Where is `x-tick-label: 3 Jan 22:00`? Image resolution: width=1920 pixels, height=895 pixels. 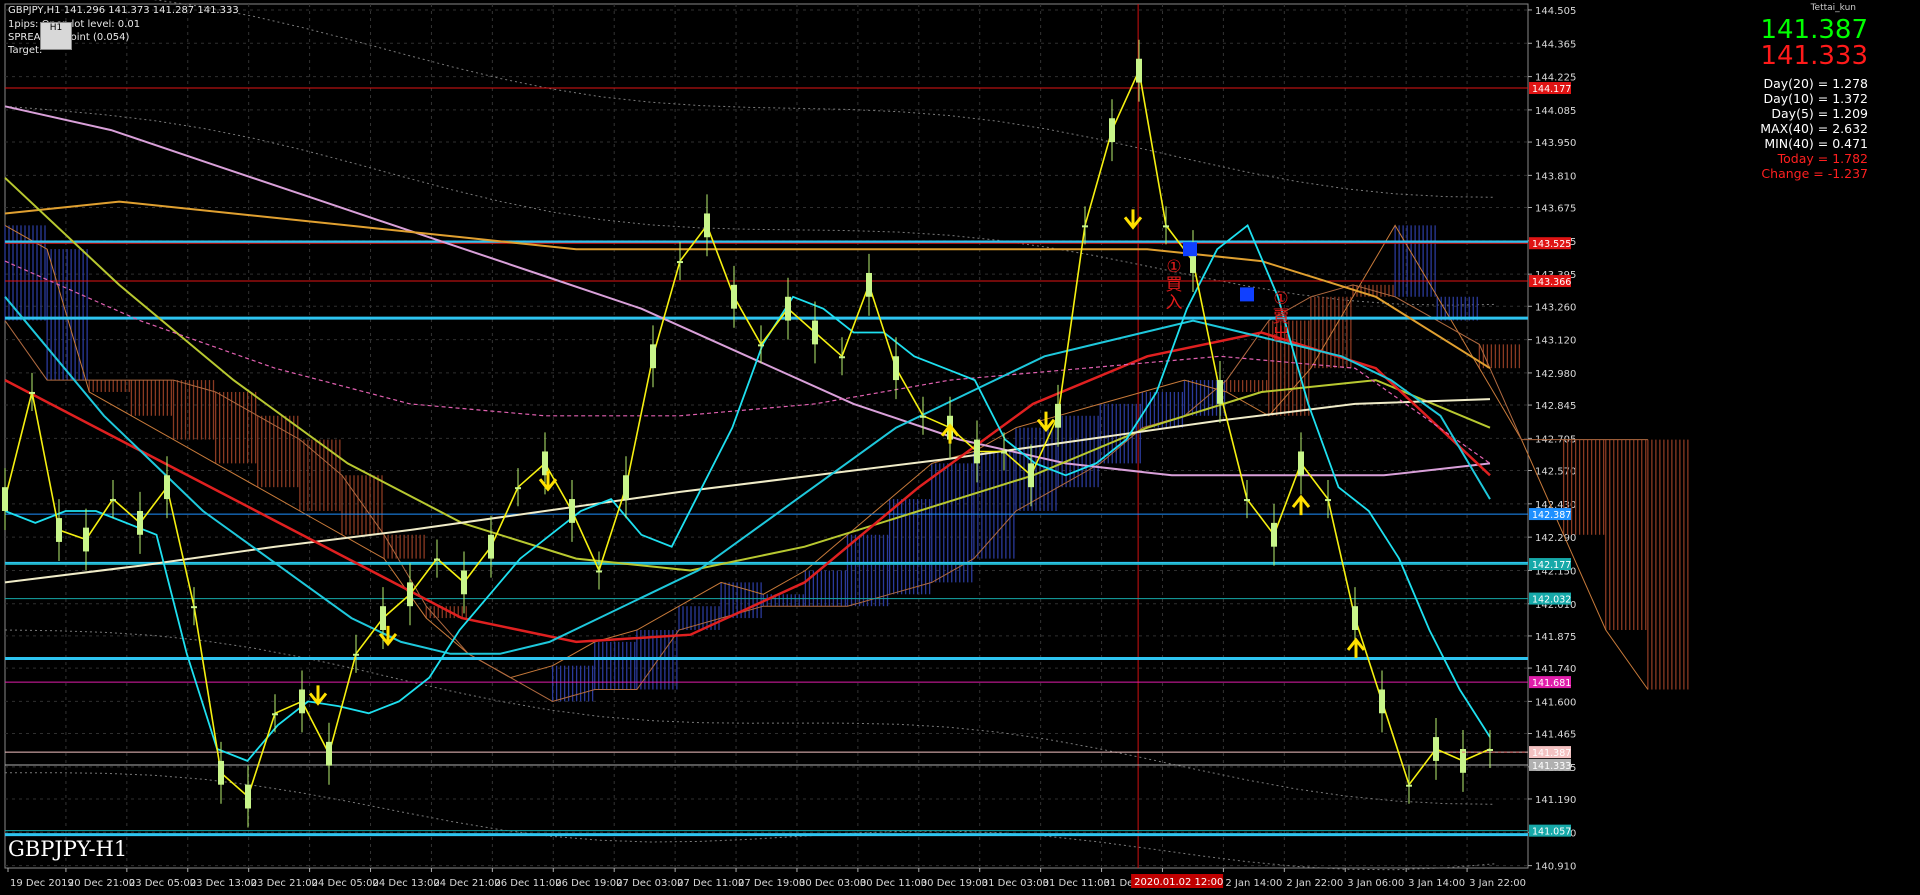 x-tick-label: 3 Jan 22:00 is located at coordinates (1497, 883).